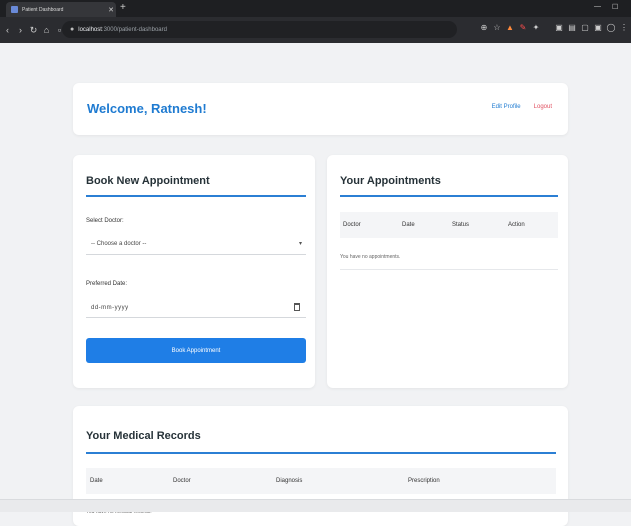 This screenshot has width=631, height=526. I want to click on book-appointment-button: Book Appointment, so click(196, 350).